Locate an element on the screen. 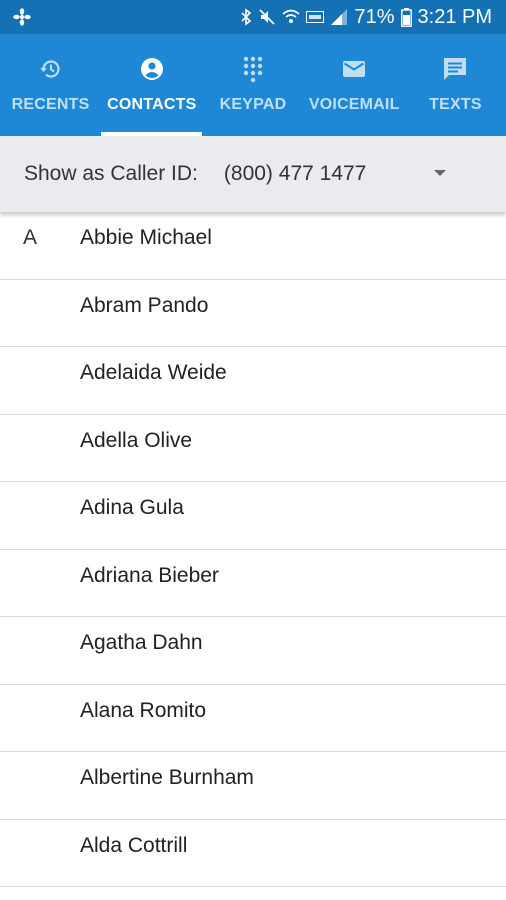 This screenshot has width=506, height=900. contact-name: Abram Pando is located at coordinates (144, 305).